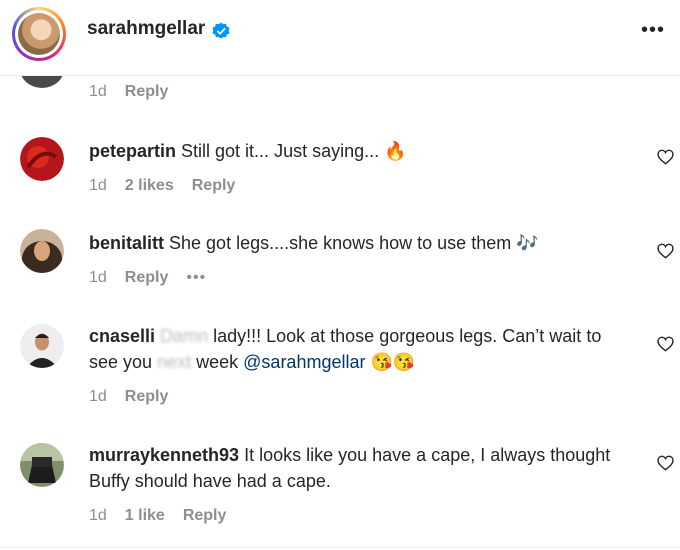 The height and width of the screenshot is (550, 680). Describe the element at coordinates (166, 516) in the screenshot. I see `comment-meta: 1d 1 like Reply` at that location.